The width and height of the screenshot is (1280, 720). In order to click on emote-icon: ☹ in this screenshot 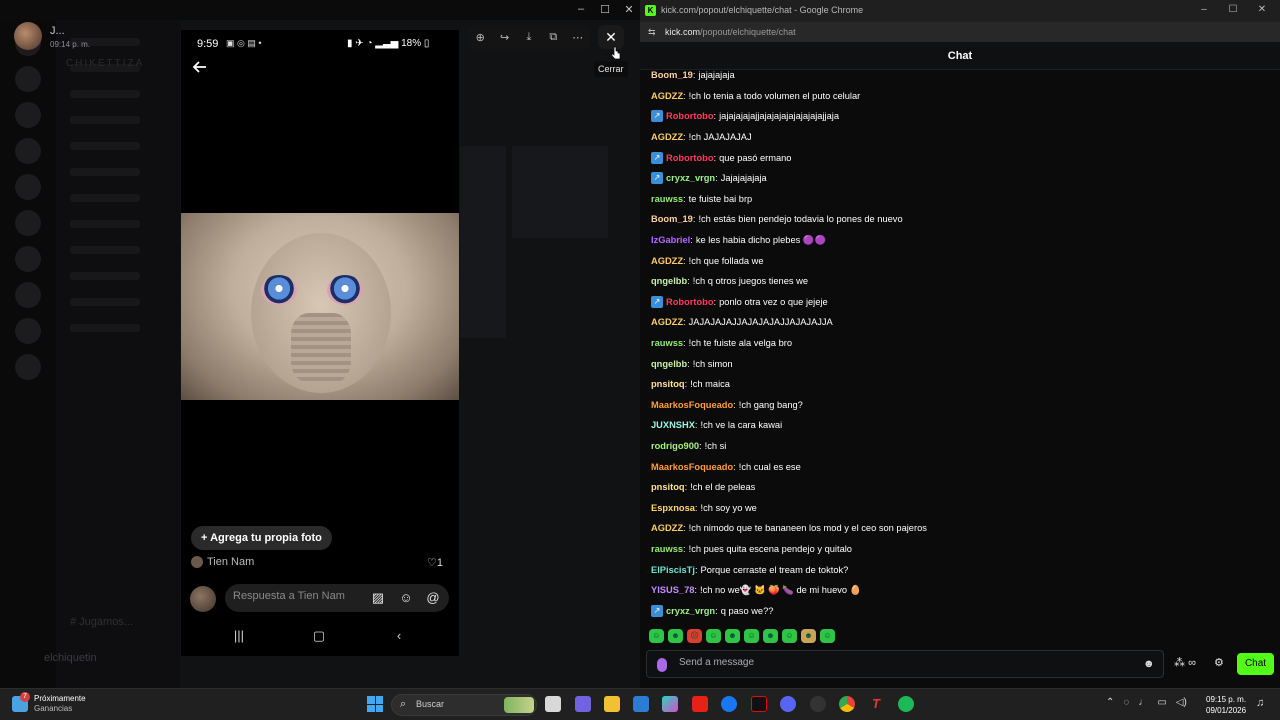, I will do `click(694, 636)`.